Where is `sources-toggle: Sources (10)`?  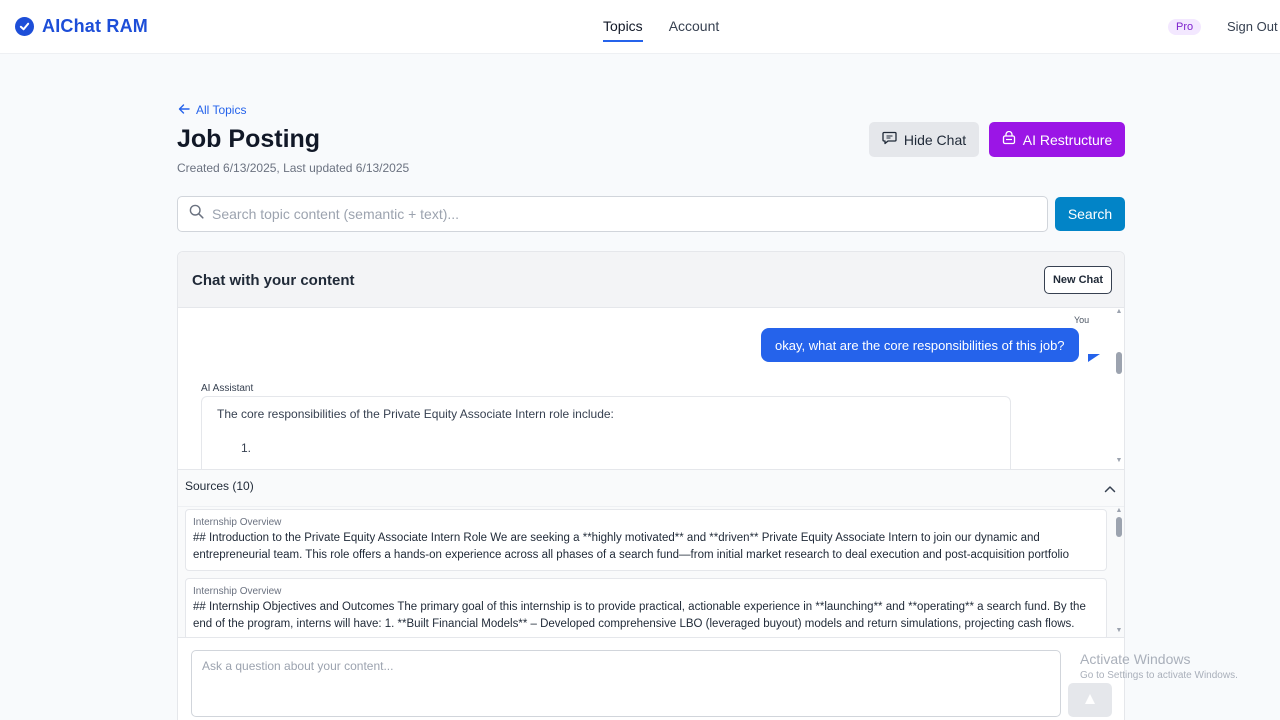
sources-toggle: Sources (10) is located at coordinates (651, 488).